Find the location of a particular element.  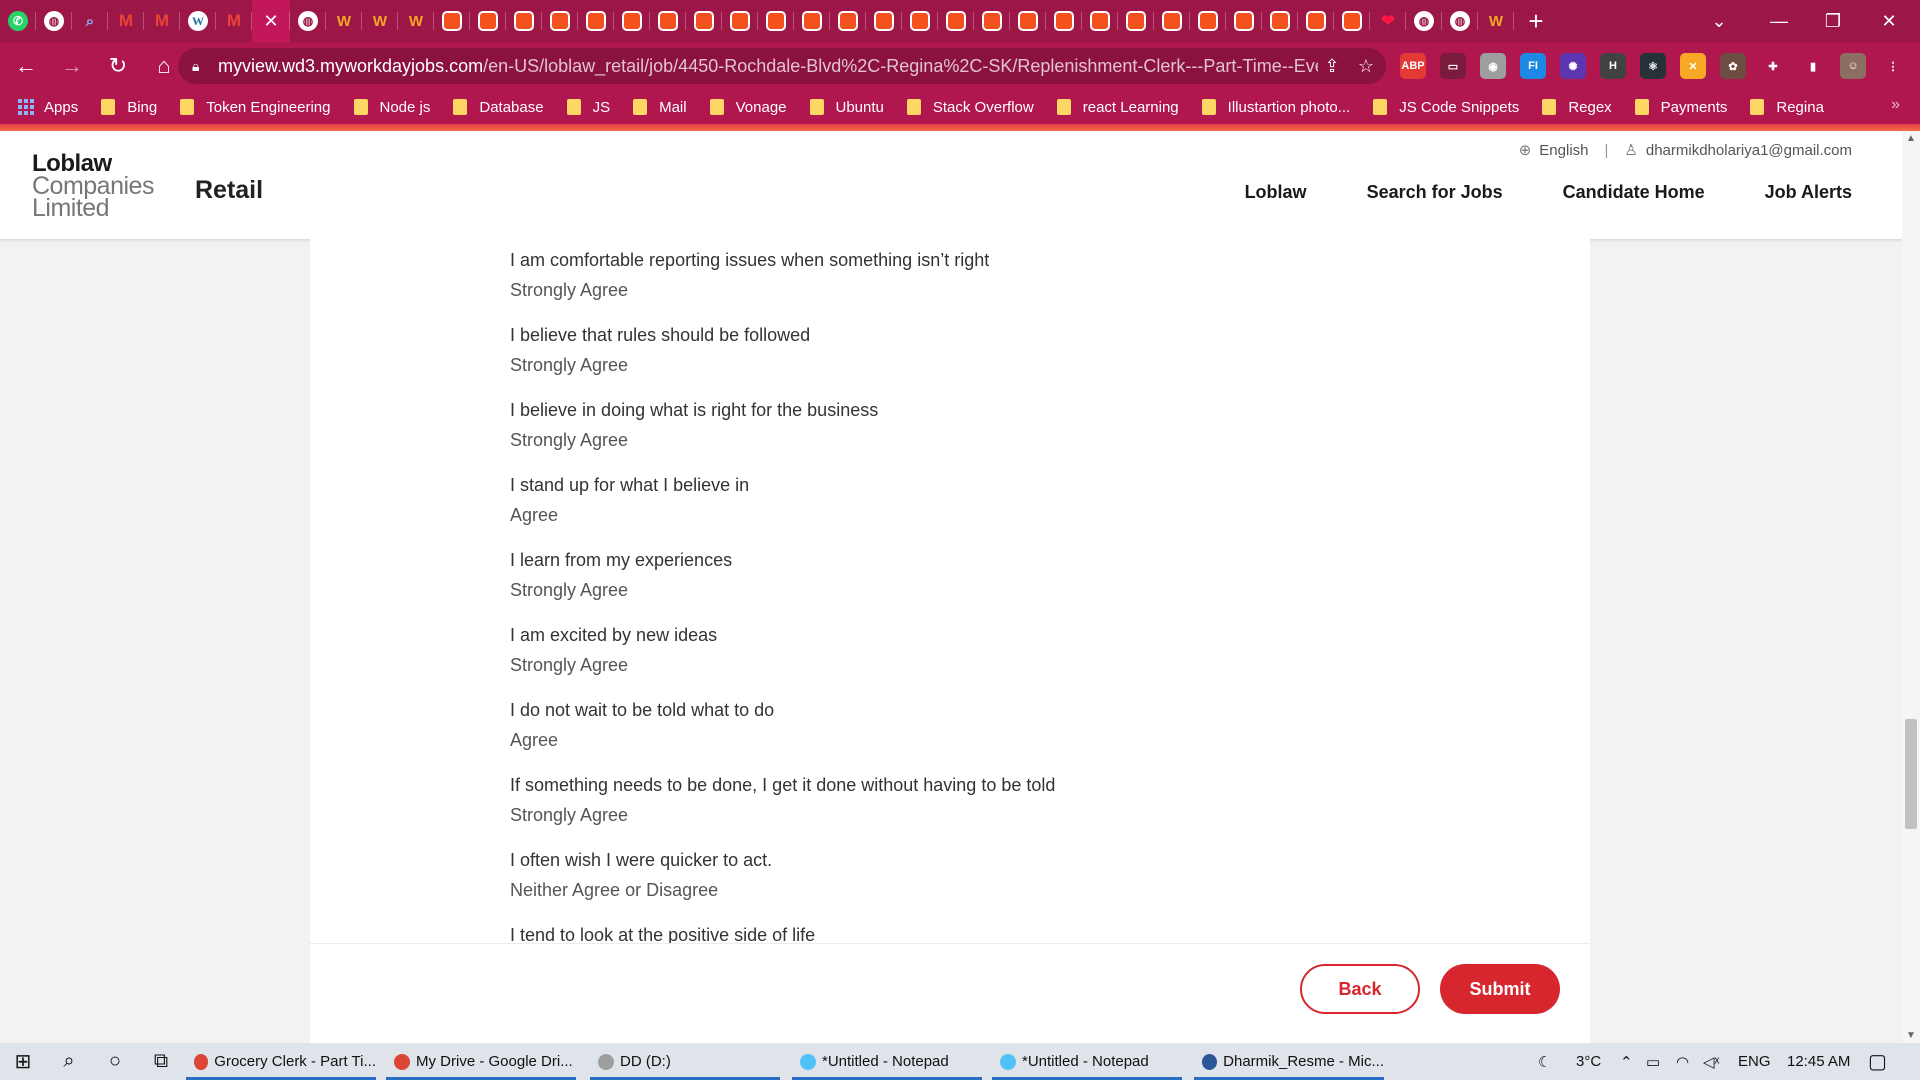

nav-job-alerts: Job Alerts is located at coordinates (1808, 192).